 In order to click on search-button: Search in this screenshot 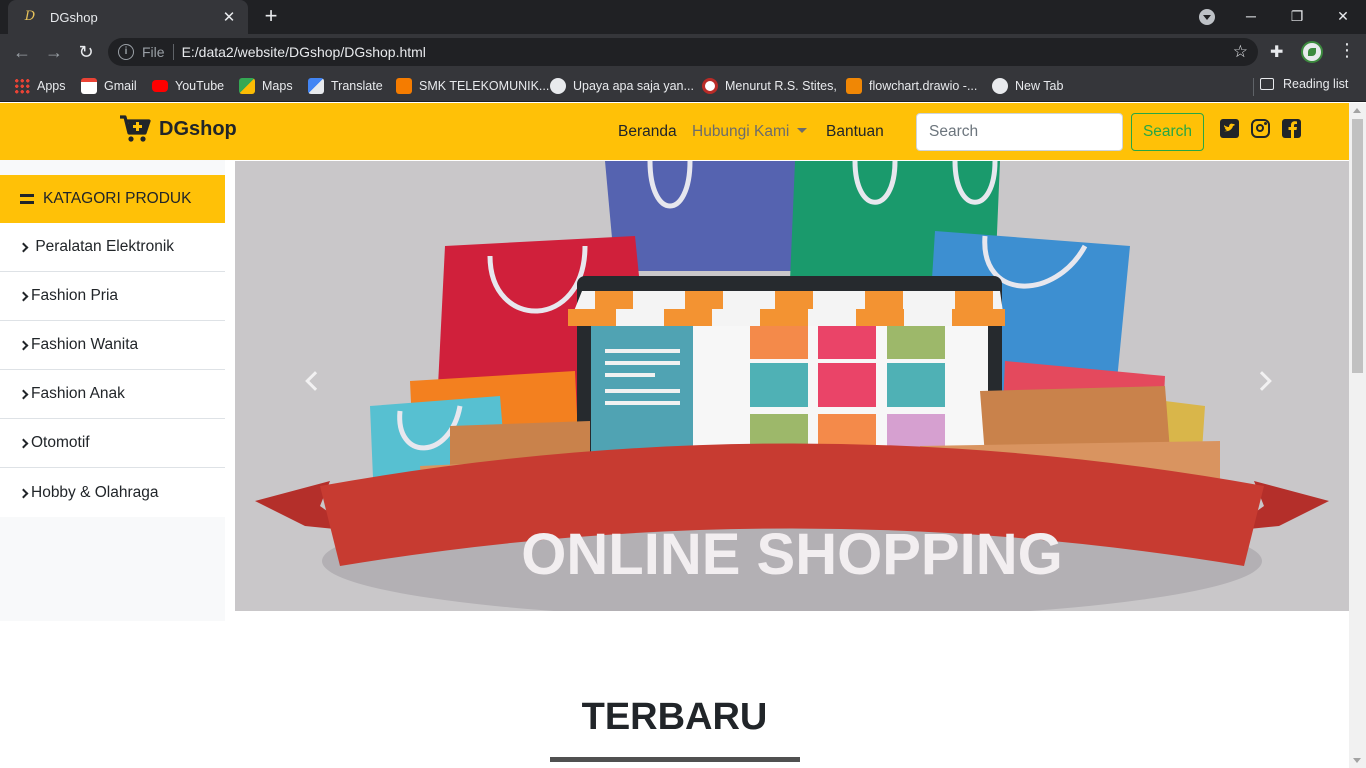, I will do `click(1167, 132)`.